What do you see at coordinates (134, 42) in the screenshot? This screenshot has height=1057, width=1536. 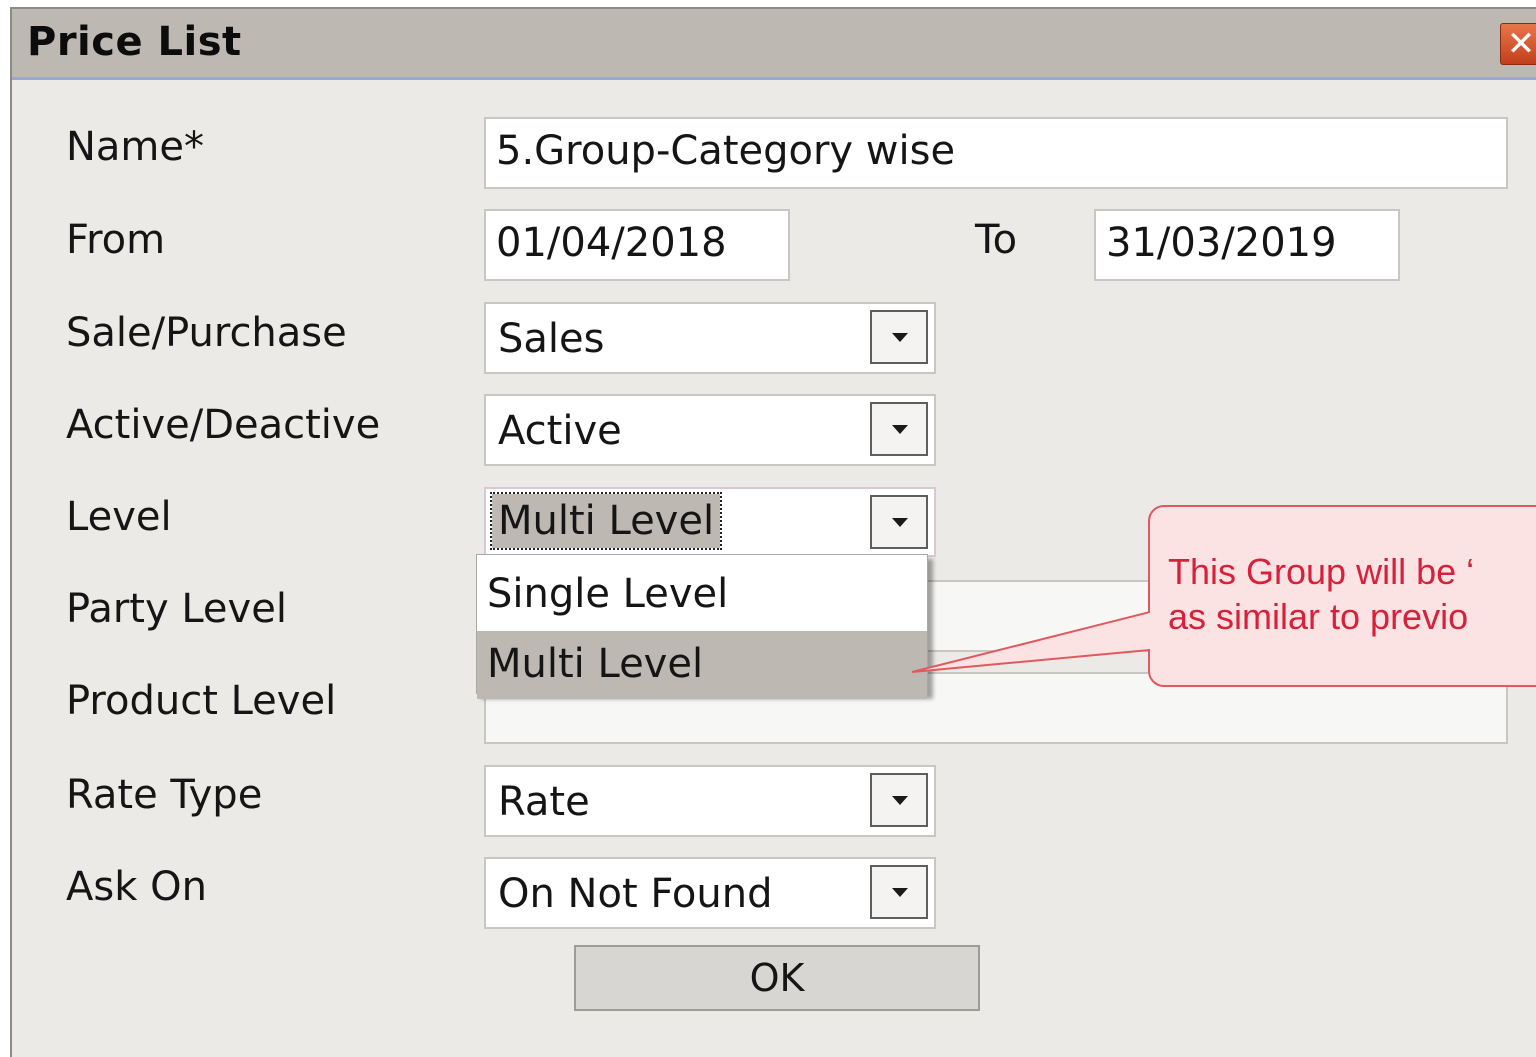 I see `dialog-title: Price List` at bounding box center [134, 42].